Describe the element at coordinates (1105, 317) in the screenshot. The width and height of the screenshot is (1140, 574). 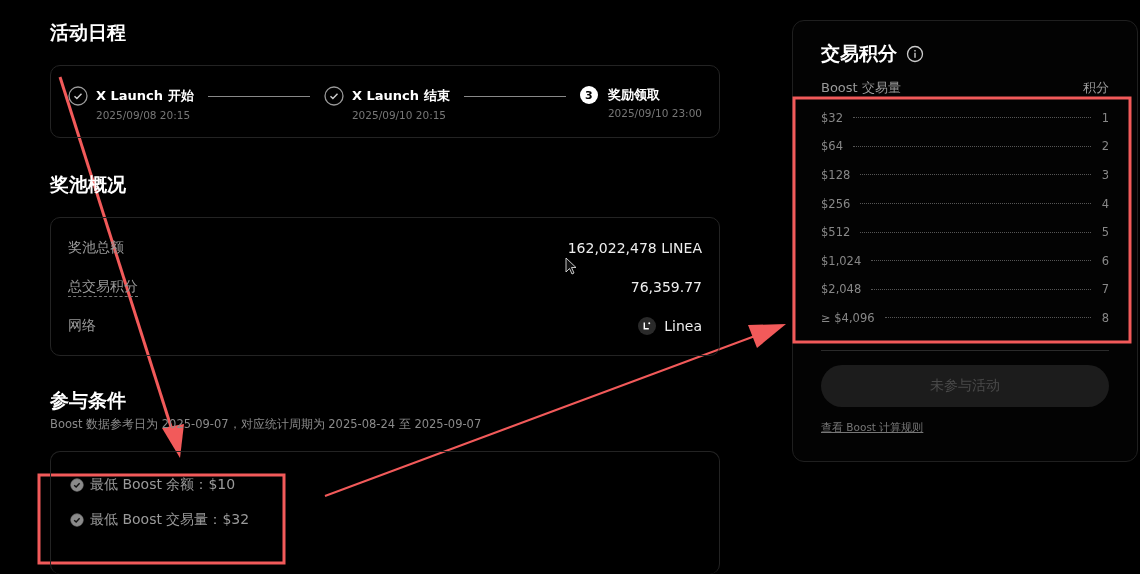
I see `points-cell: 8` at that location.